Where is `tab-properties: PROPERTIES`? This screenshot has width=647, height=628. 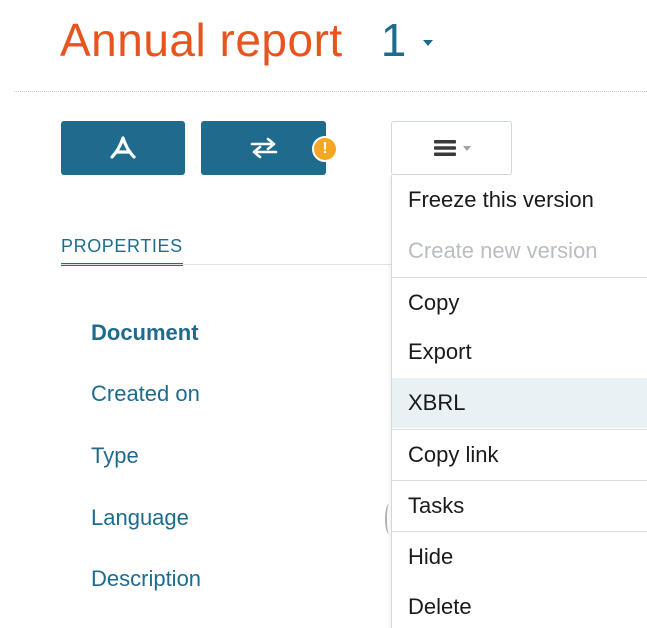 tab-properties: PROPERTIES is located at coordinates (122, 251).